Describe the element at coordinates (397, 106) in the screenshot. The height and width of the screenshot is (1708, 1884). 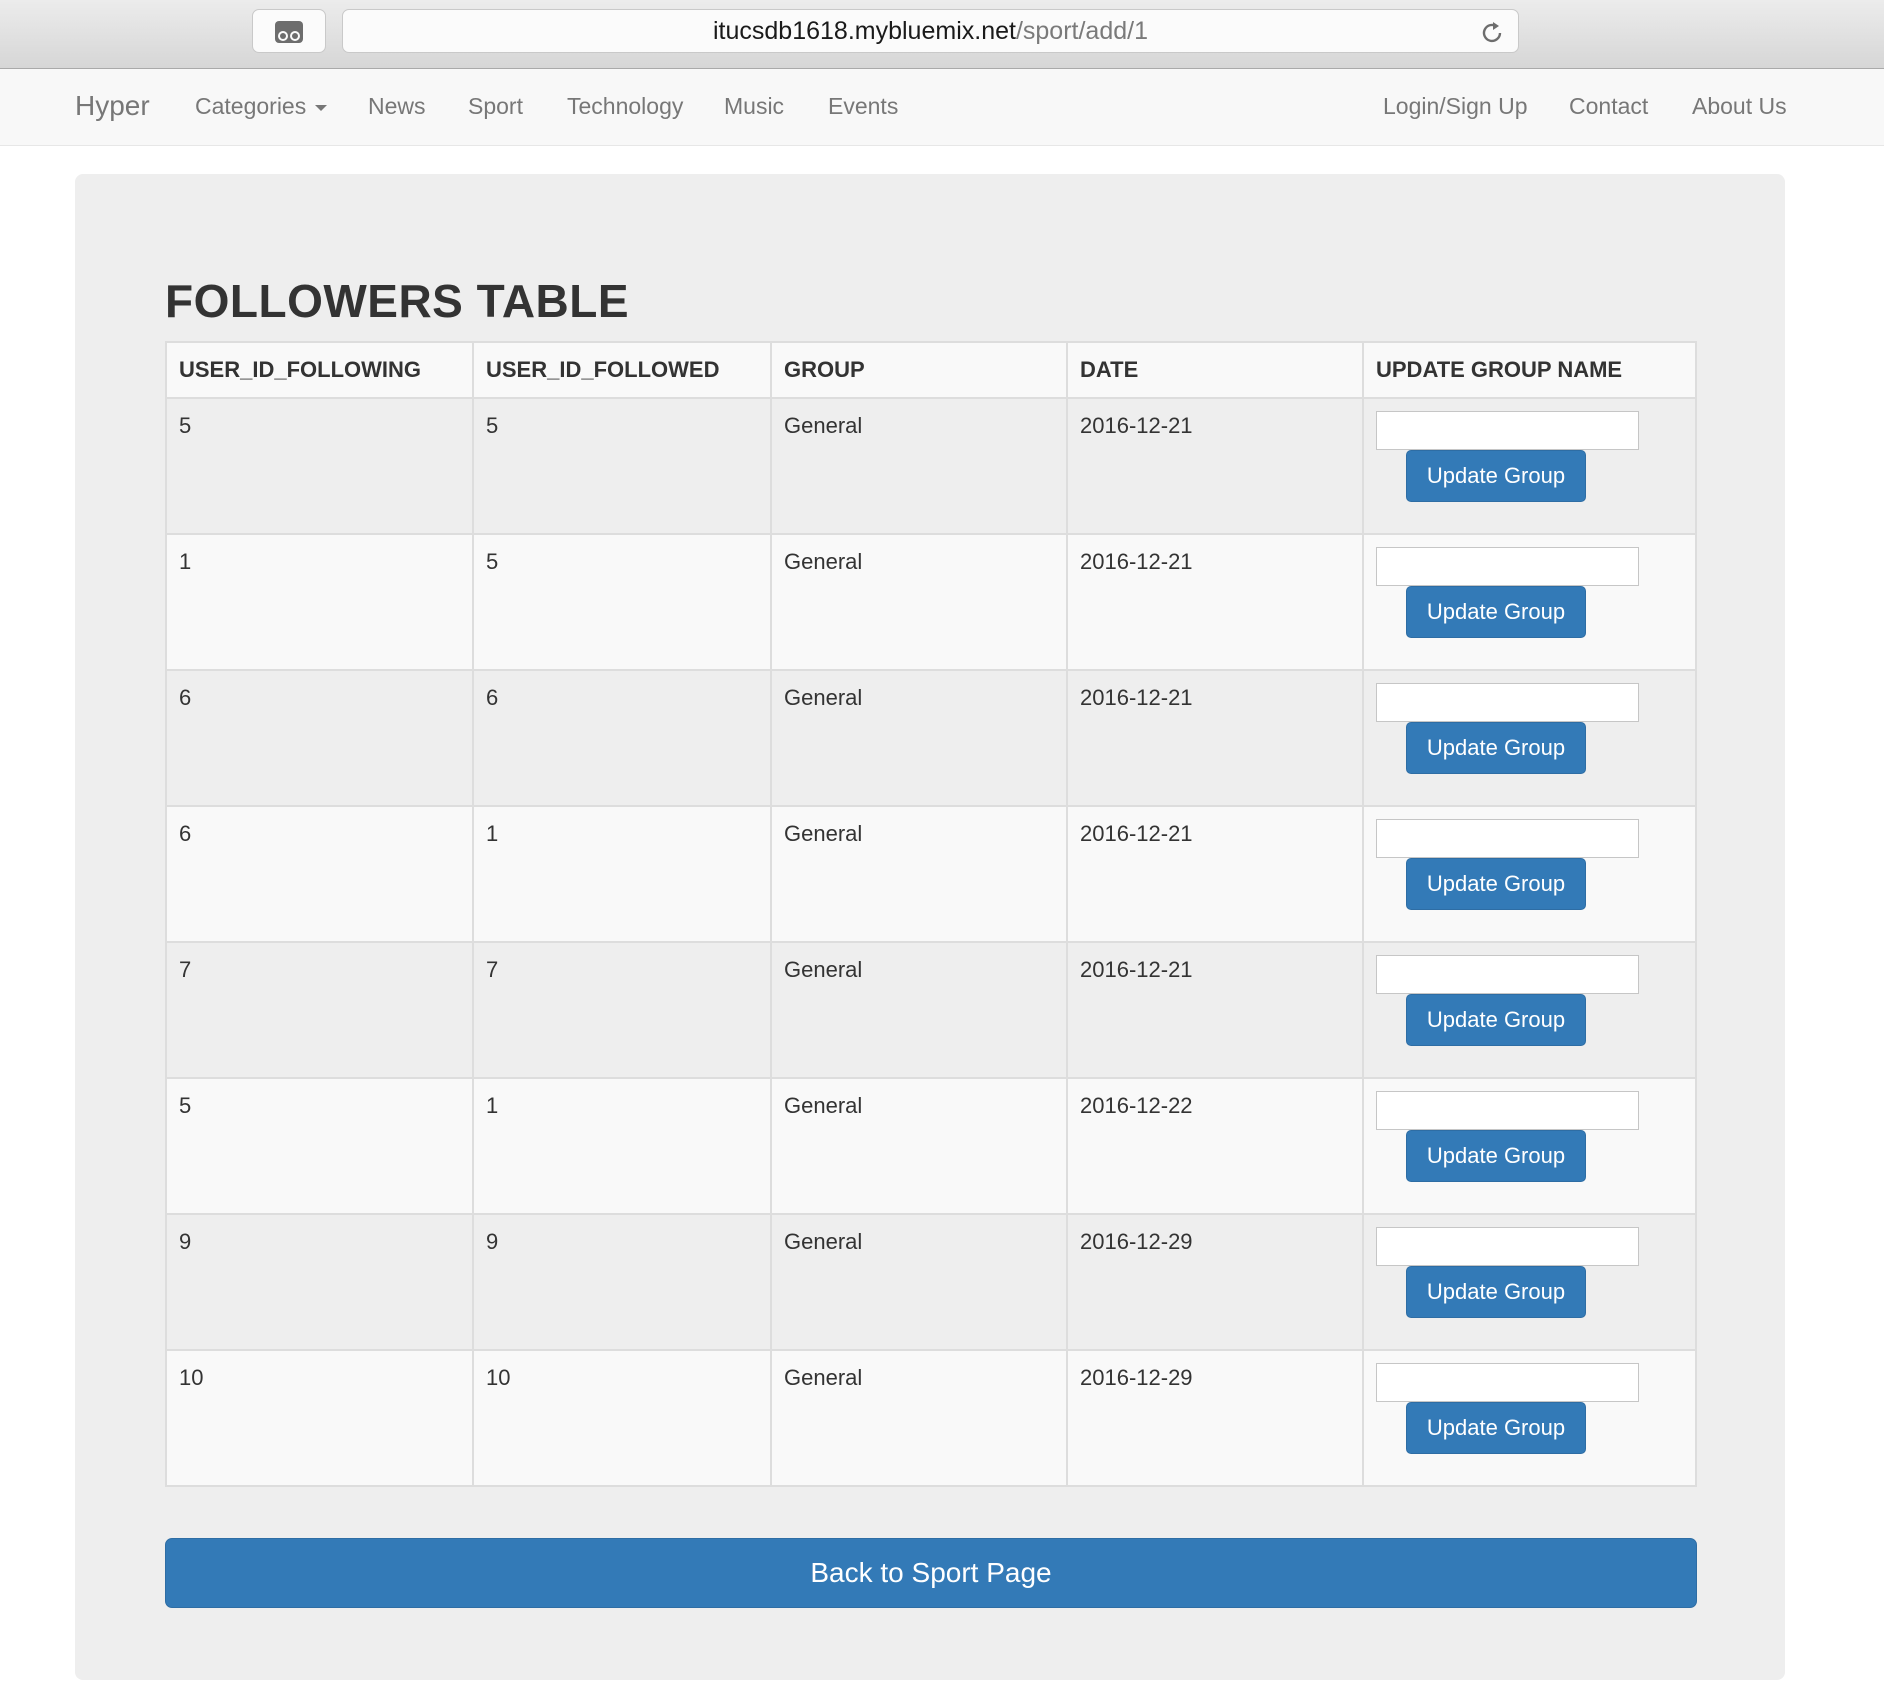
I see `nav-news: News` at that location.